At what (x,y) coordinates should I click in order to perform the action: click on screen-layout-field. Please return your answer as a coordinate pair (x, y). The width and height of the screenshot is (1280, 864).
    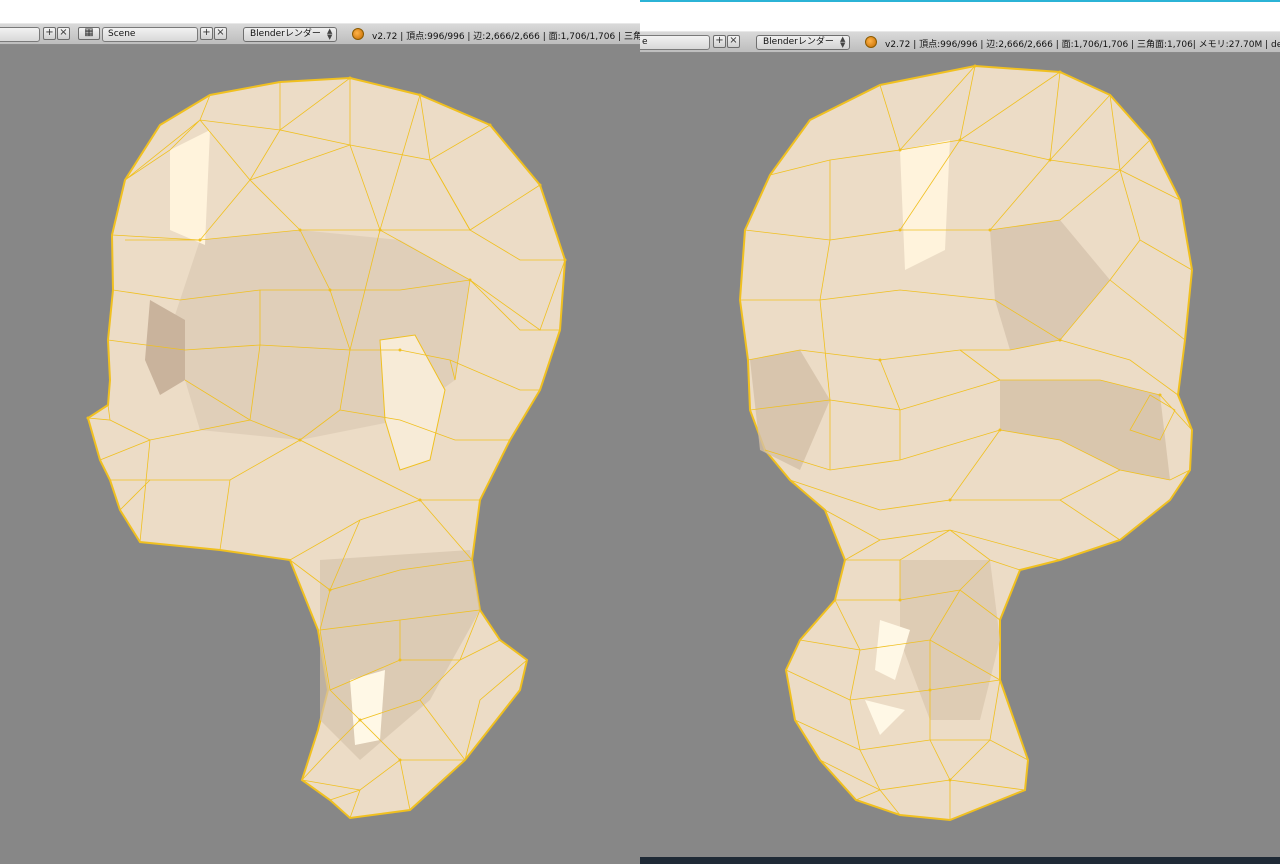
    Looking at the image, I should click on (20, 34).